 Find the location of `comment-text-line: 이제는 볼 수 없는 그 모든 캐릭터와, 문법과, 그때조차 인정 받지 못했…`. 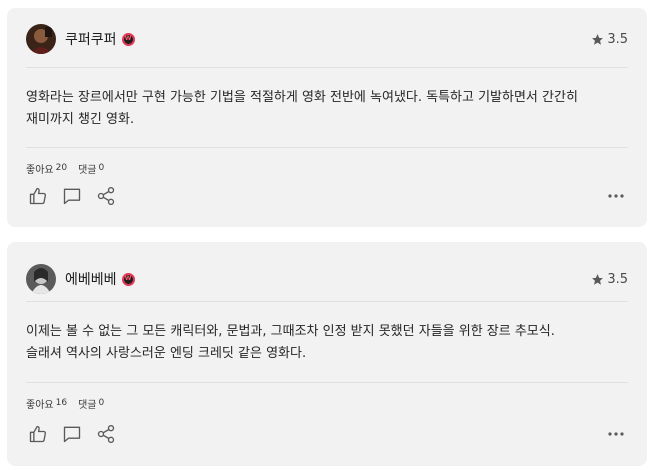

comment-text-line: 이제는 볼 수 없는 그 모든 캐릭터와, 문법과, 그때조차 인정 받지 못했… is located at coordinates (290, 331).